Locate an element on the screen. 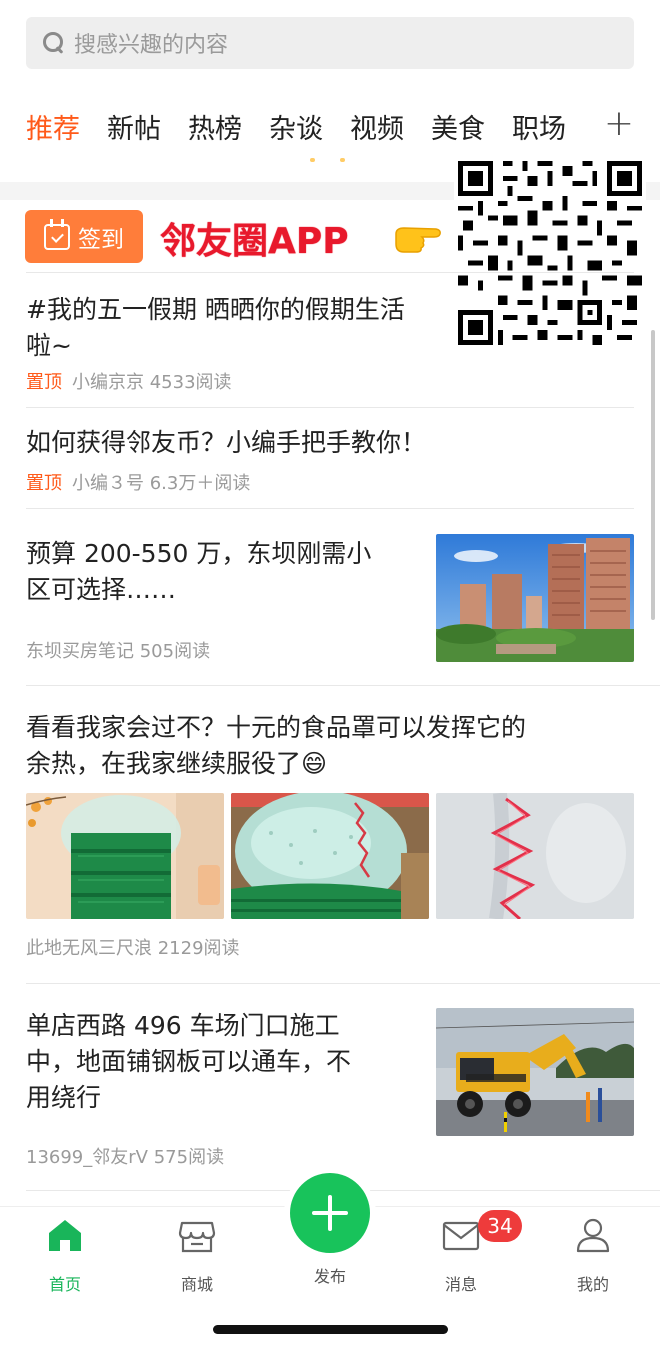 This screenshot has width=660, height=1347. pointing-hand-icon is located at coordinates (418, 240).